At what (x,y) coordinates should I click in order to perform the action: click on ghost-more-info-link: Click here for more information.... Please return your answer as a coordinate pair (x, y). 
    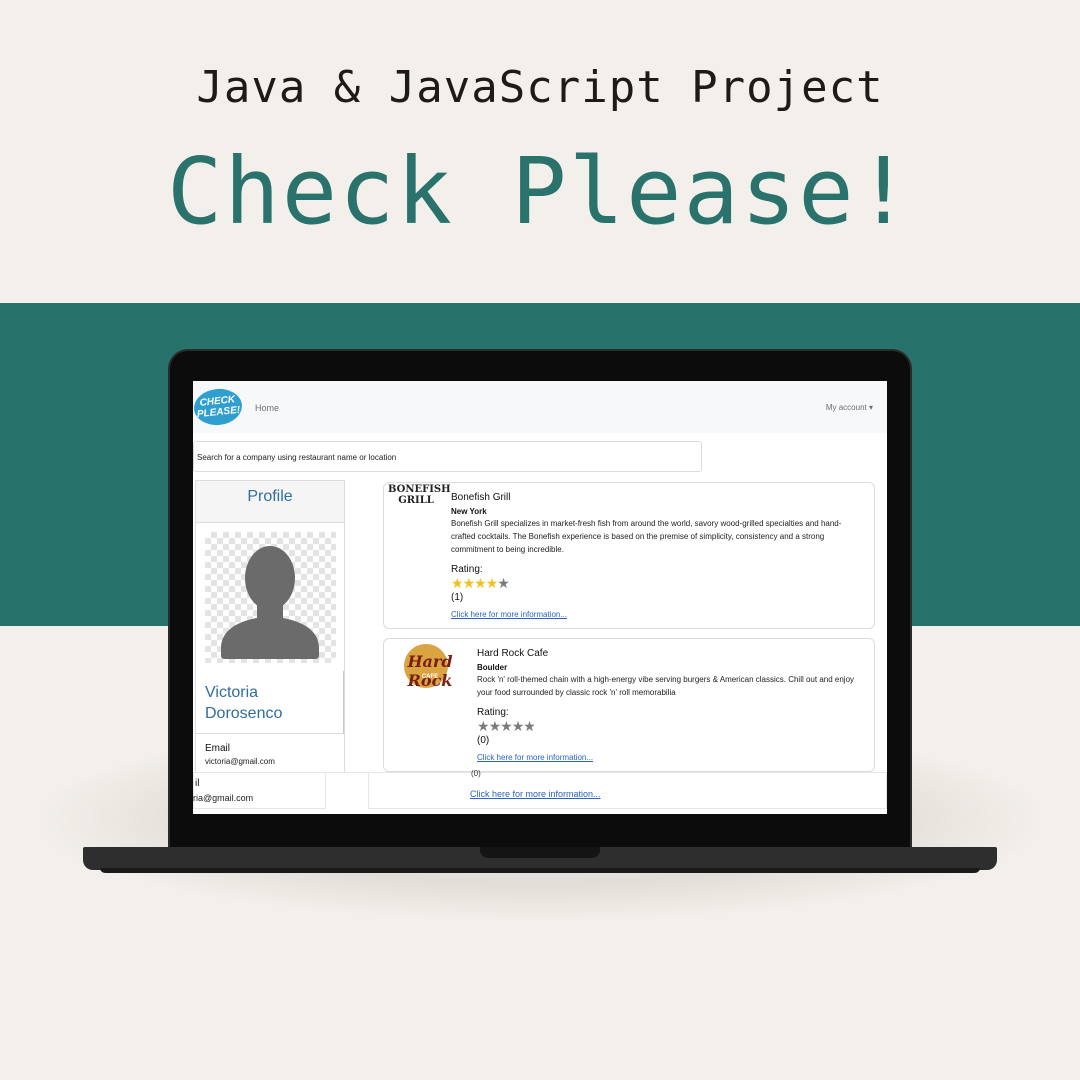
    Looking at the image, I should click on (535, 794).